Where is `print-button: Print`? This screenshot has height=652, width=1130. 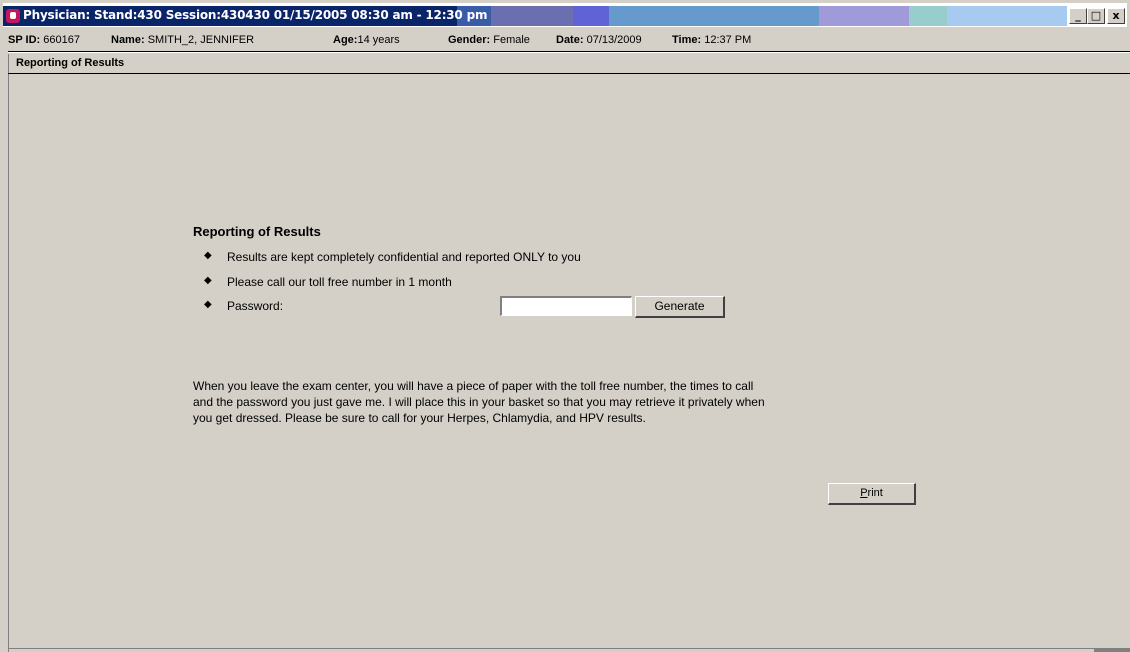 print-button: Print is located at coordinates (872, 494).